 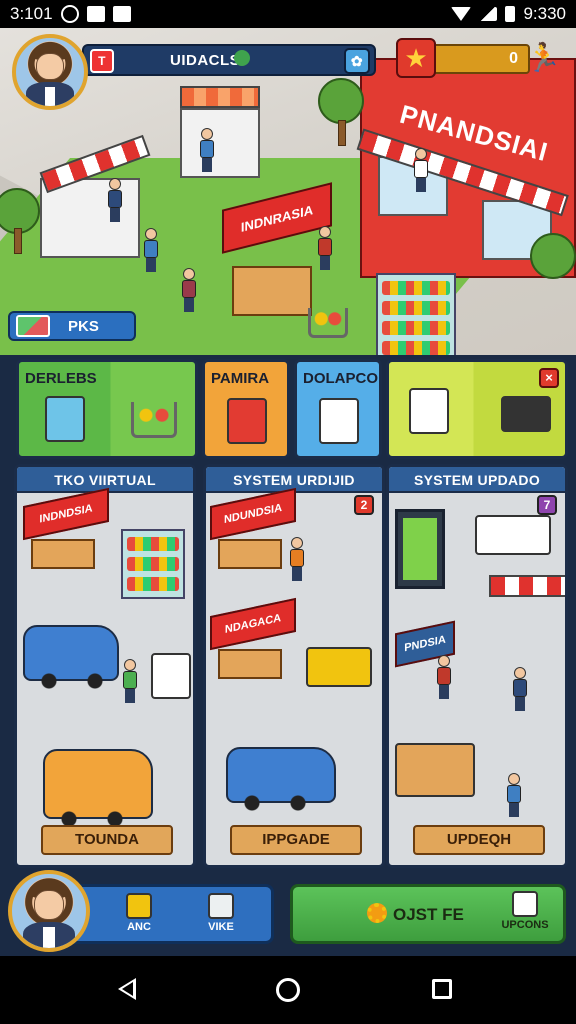 What do you see at coordinates (221, 906) in the screenshot?
I see `clipboard-icon` at bounding box center [221, 906].